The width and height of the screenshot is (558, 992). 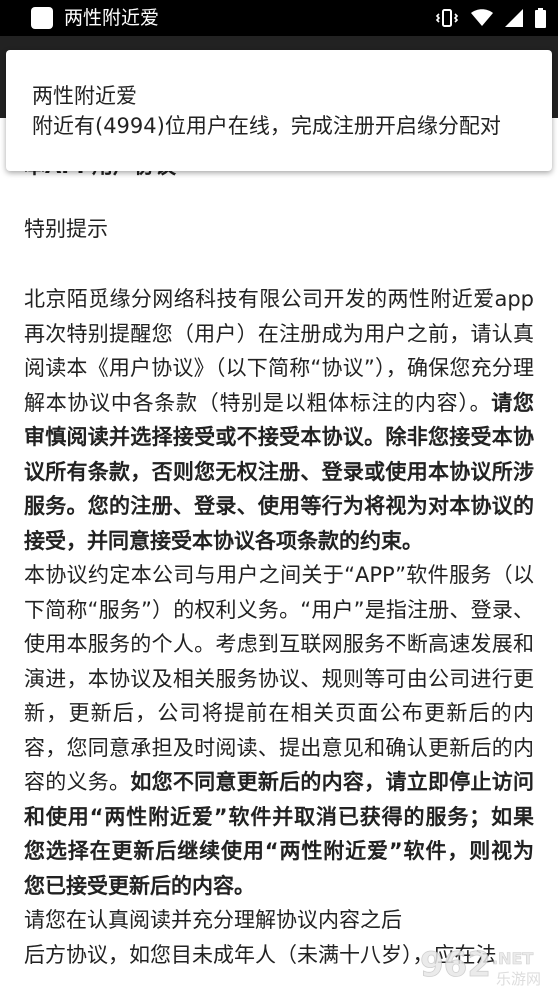 I want to click on status-icons, so click(x=490, y=18).